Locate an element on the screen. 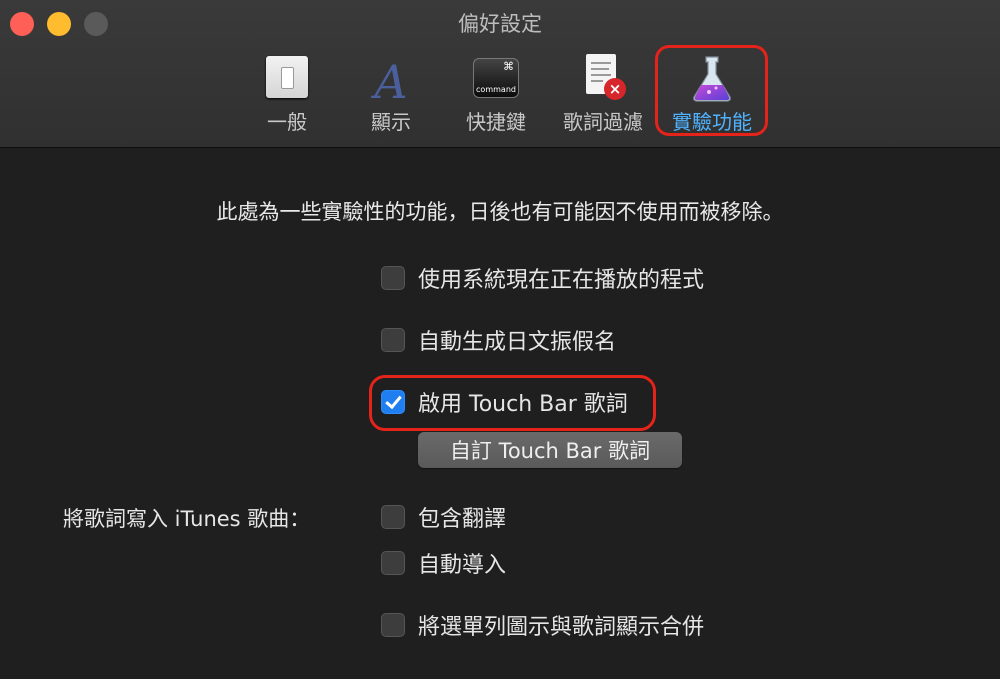 This screenshot has height=679, width=1000. option-label: 包含翻譯 is located at coordinates (462, 519).